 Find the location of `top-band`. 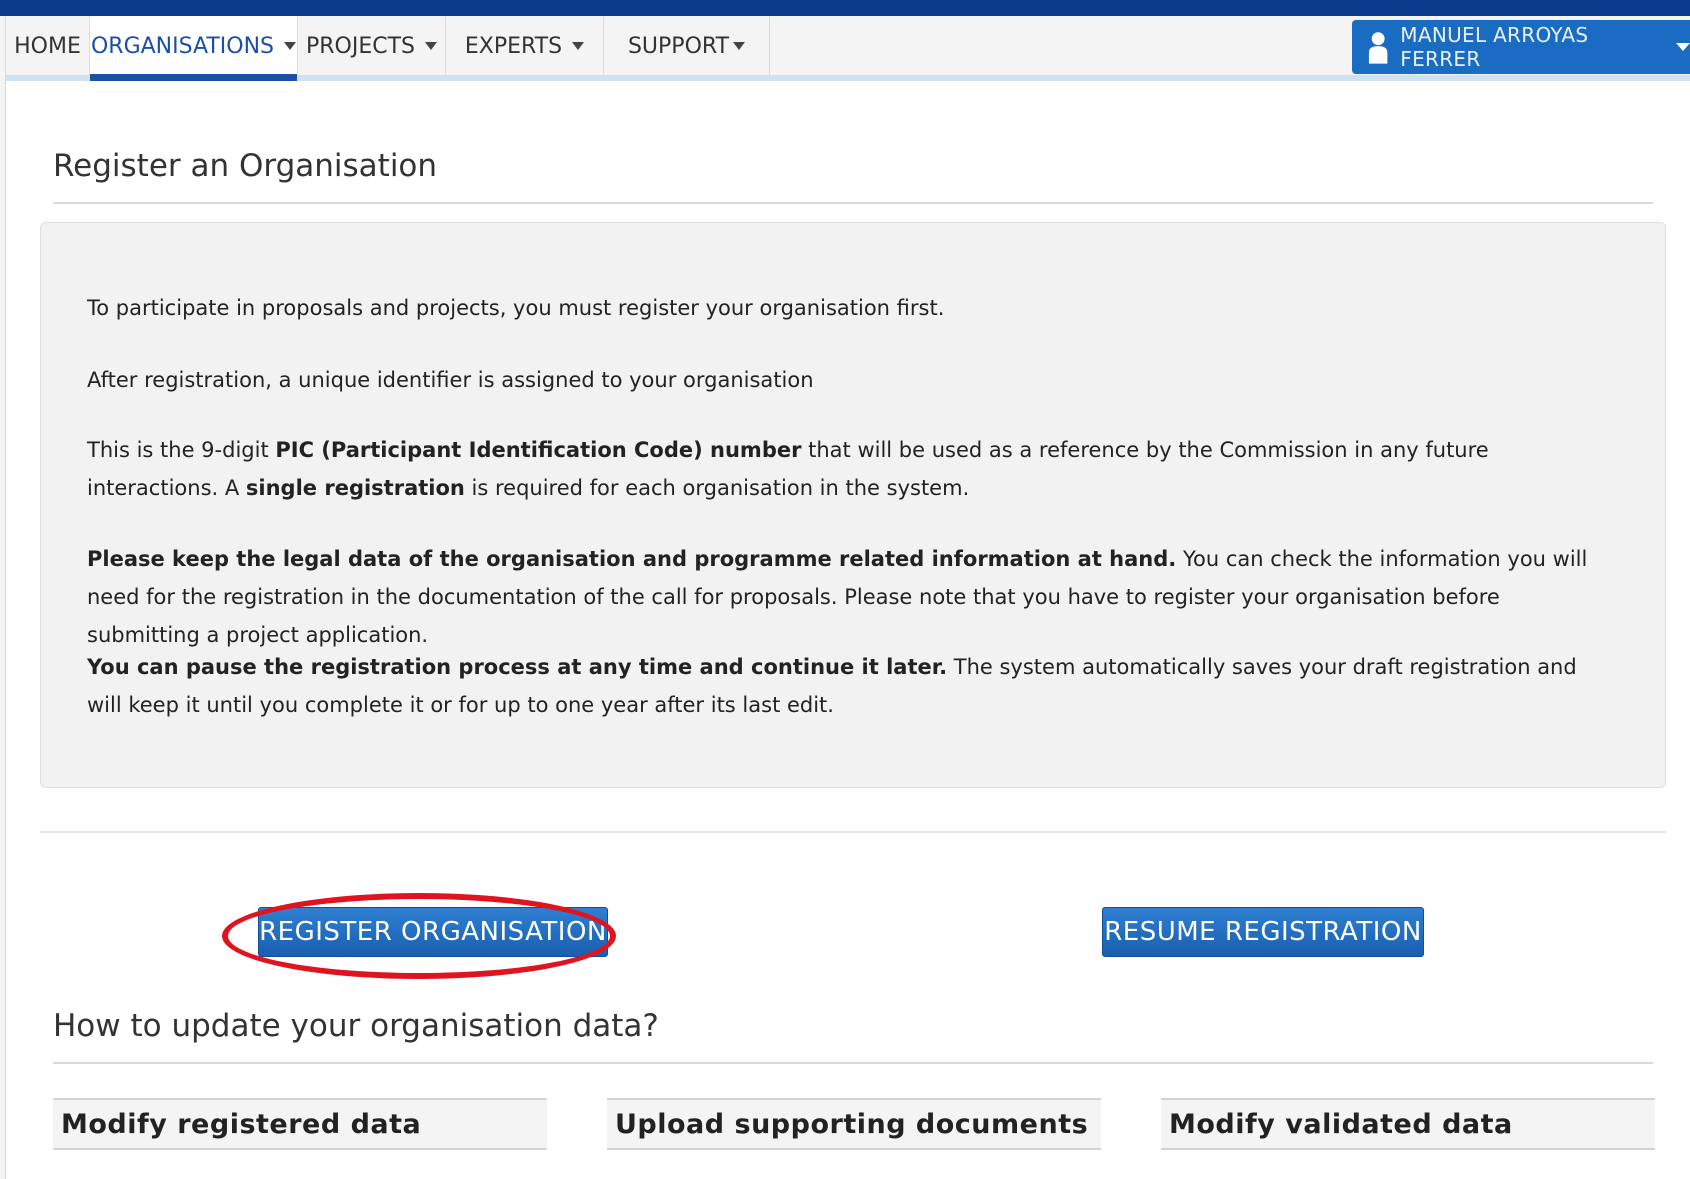

top-band is located at coordinates (845, 8).